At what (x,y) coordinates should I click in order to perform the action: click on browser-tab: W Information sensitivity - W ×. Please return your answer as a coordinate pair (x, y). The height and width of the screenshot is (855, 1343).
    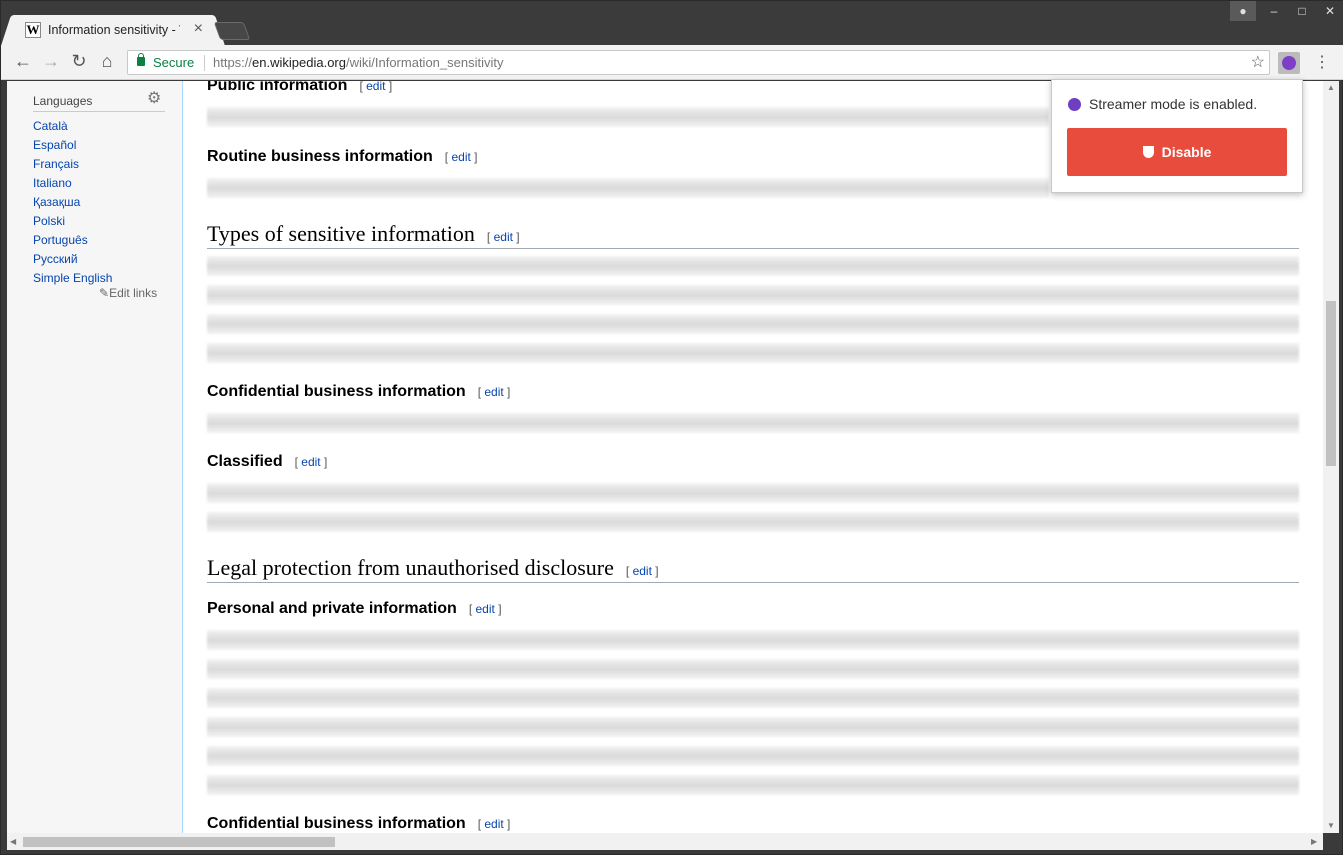
    Looking at the image, I should click on (113, 30).